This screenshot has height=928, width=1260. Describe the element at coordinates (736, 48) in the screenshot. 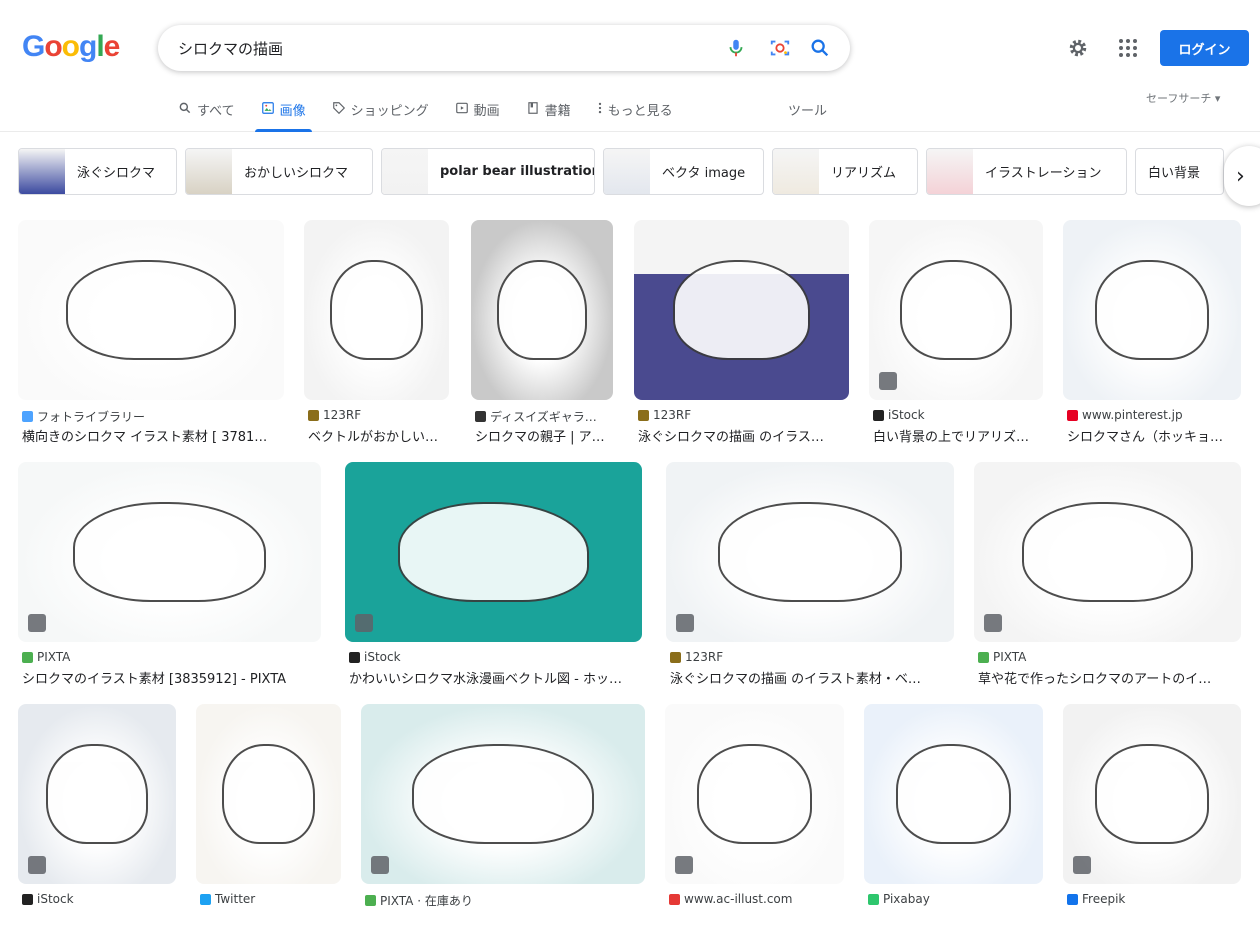

I see `microphone-icon` at that location.